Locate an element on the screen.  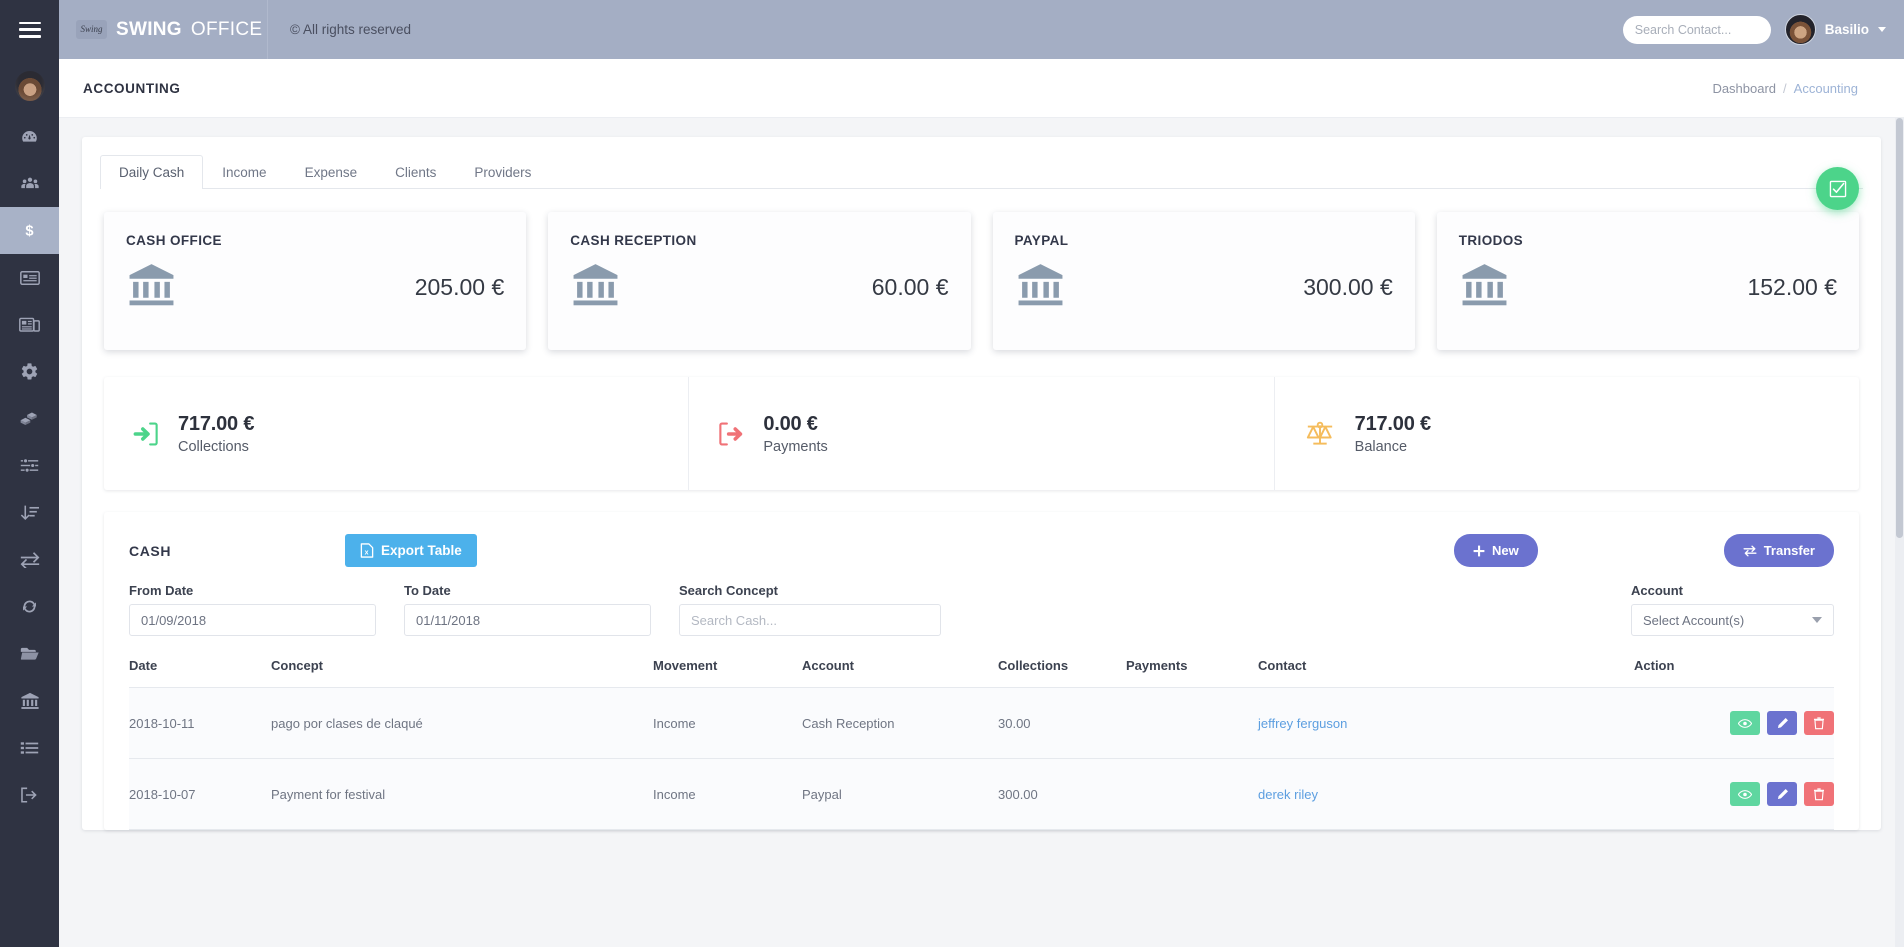
sidebar-item-accounting: $ is located at coordinates (29, 230).